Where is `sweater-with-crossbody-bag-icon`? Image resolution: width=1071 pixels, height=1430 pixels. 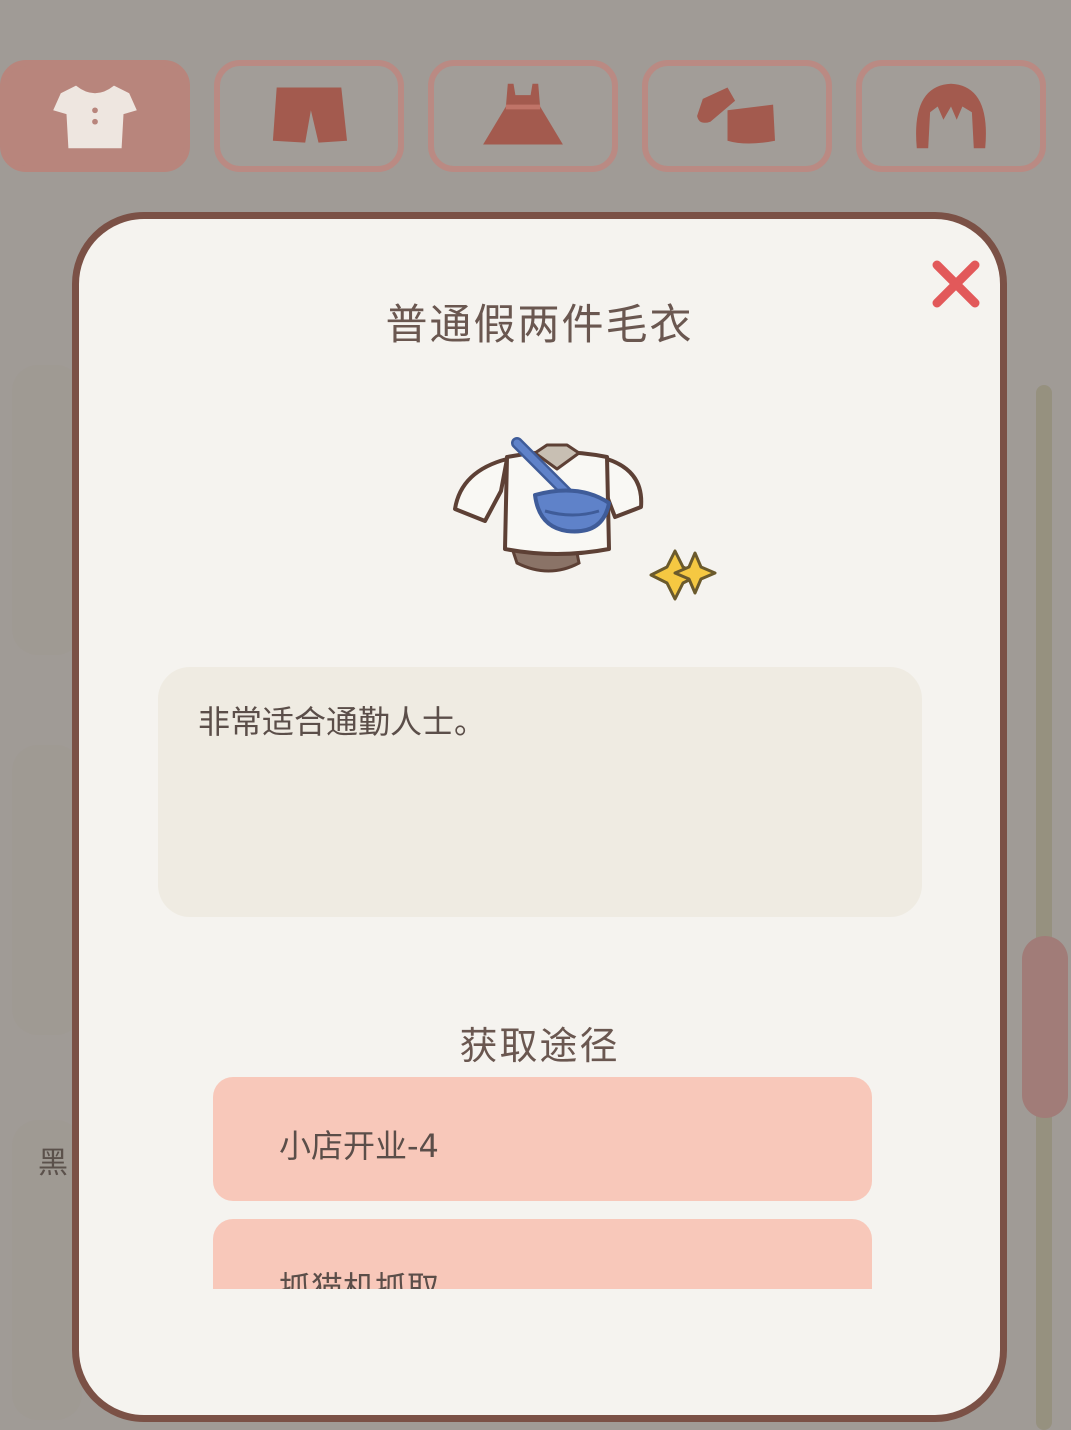
sweater-with-crossbody-bag-icon is located at coordinates (585, 519).